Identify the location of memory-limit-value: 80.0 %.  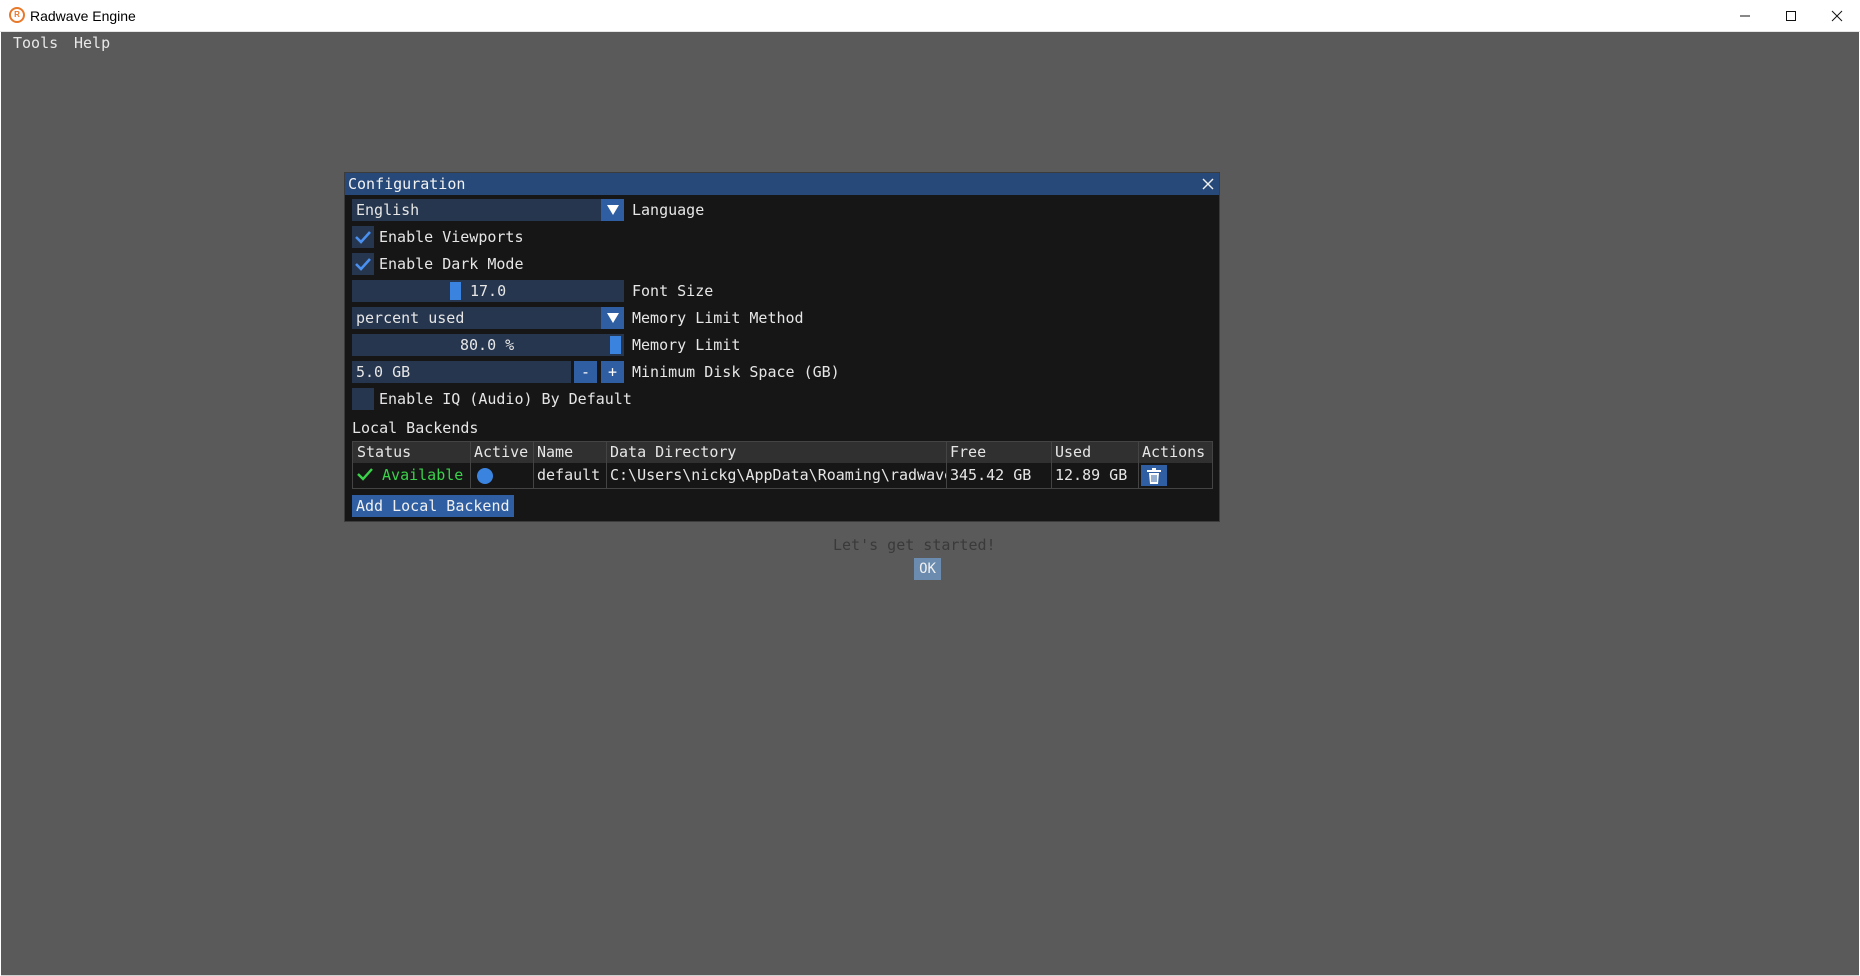
(487, 345).